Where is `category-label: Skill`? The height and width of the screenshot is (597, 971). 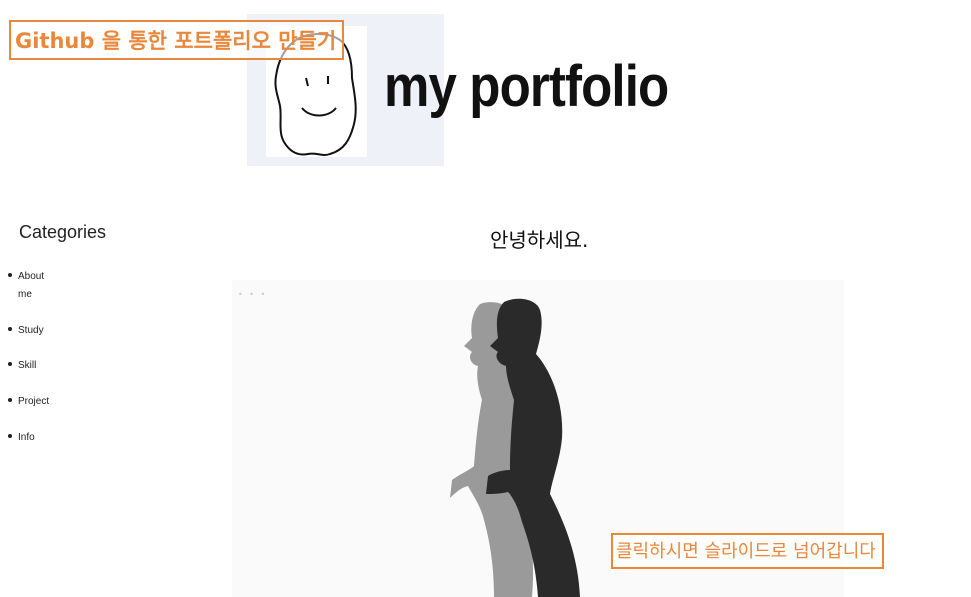 category-label: Skill is located at coordinates (36, 366).